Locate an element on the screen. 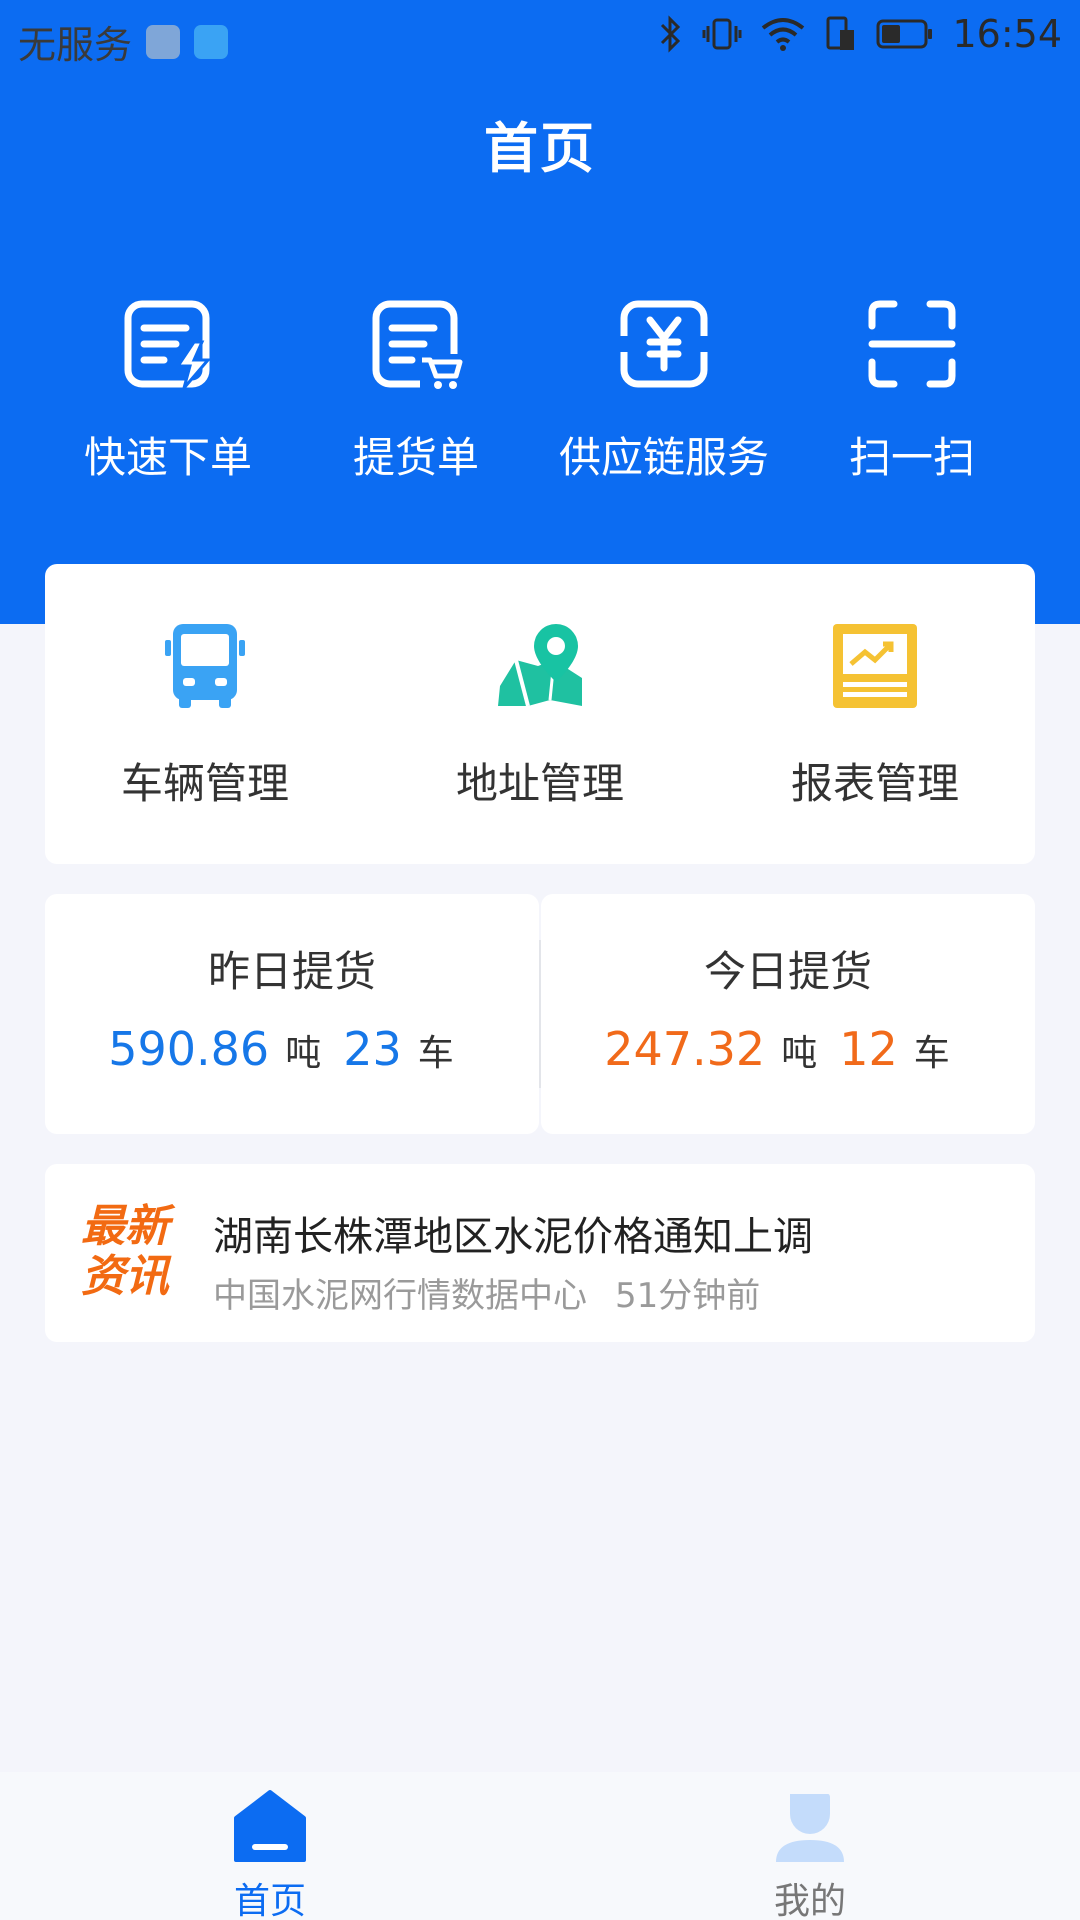  quick-action-label: 快速下单 is located at coordinates (167, 457).